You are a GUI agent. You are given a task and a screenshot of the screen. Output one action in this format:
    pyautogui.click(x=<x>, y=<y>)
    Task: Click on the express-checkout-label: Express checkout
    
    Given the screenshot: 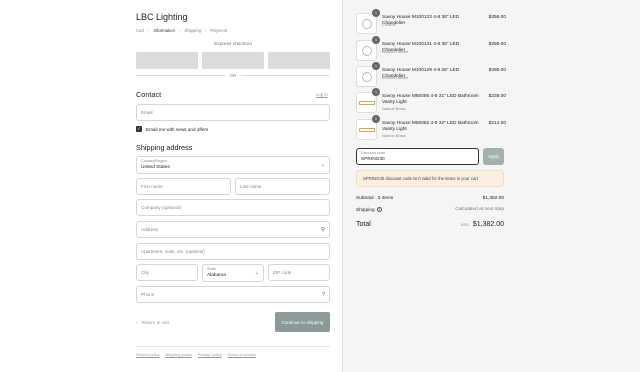 What is the action you would take?
    pyautogui.click(x=233, y=44)
    